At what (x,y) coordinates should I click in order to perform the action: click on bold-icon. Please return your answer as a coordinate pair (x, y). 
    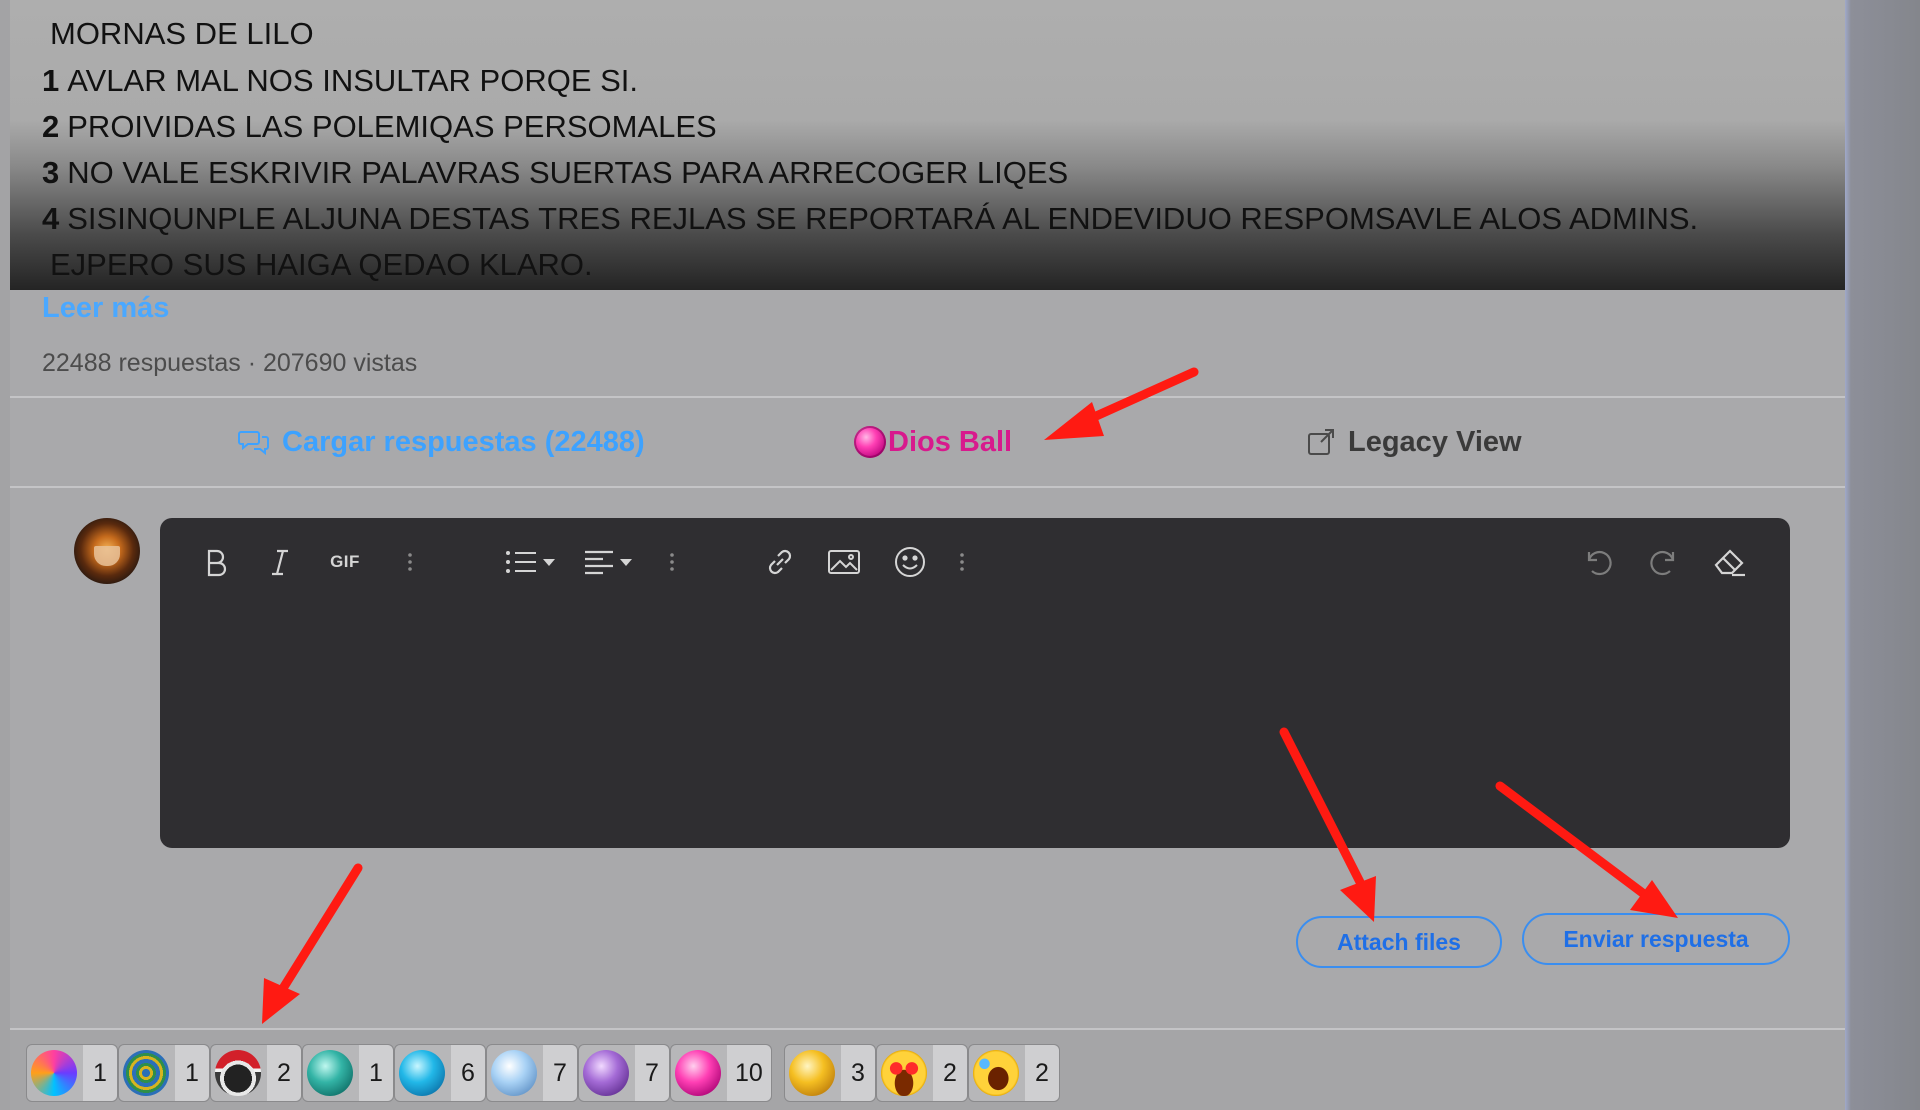
    Looking at the image, I should click on (217, 563).